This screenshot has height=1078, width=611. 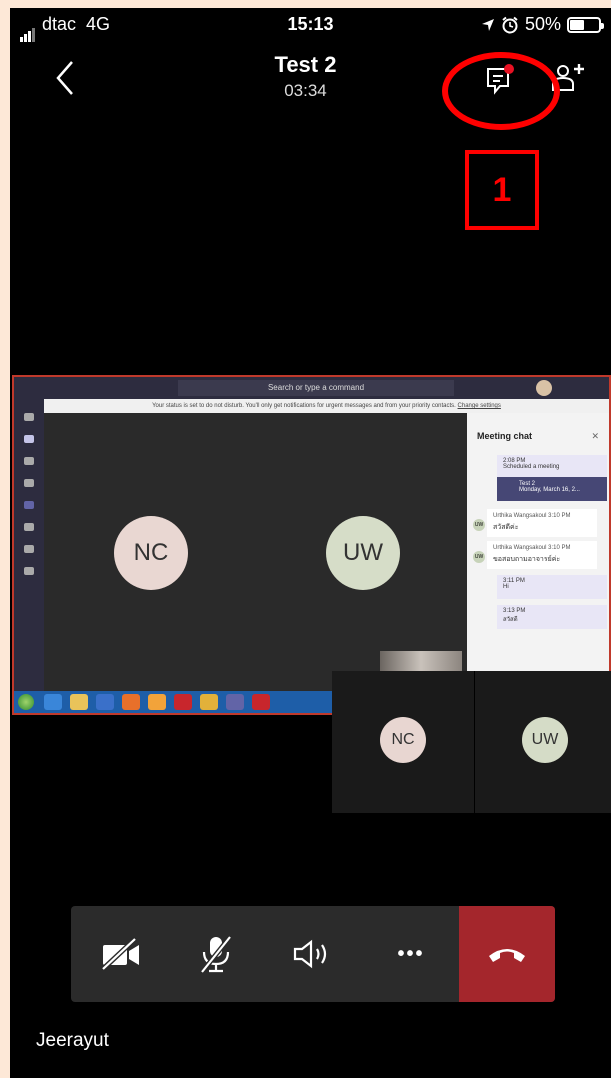 I want to click on participant-avatar-nc: NC, so click(x=151, y=553).